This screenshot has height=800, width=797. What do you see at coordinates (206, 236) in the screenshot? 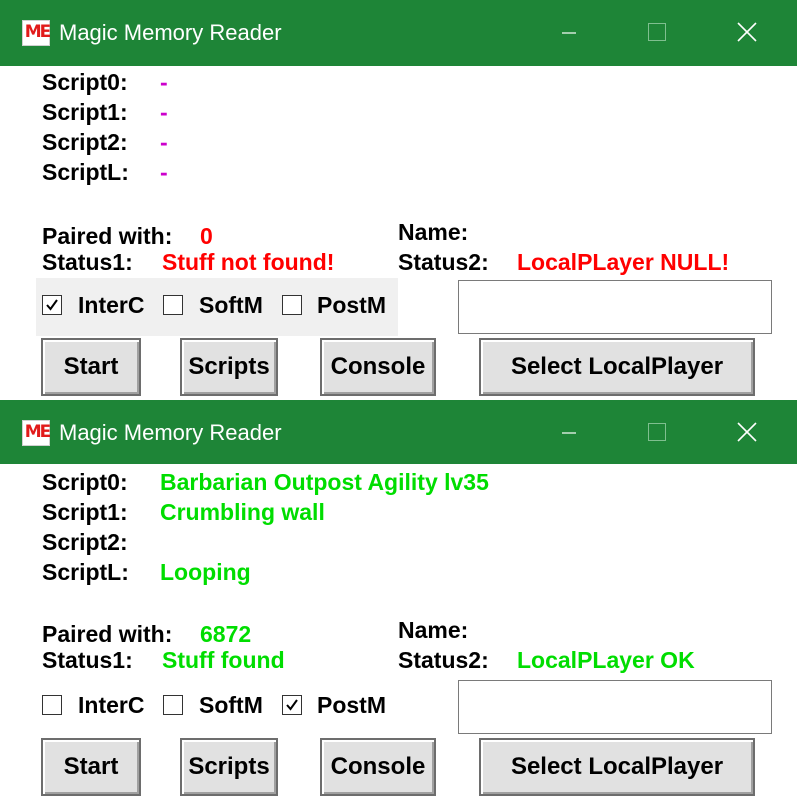
I see `paired-with-value: 0` at bounding box center [206, 236].